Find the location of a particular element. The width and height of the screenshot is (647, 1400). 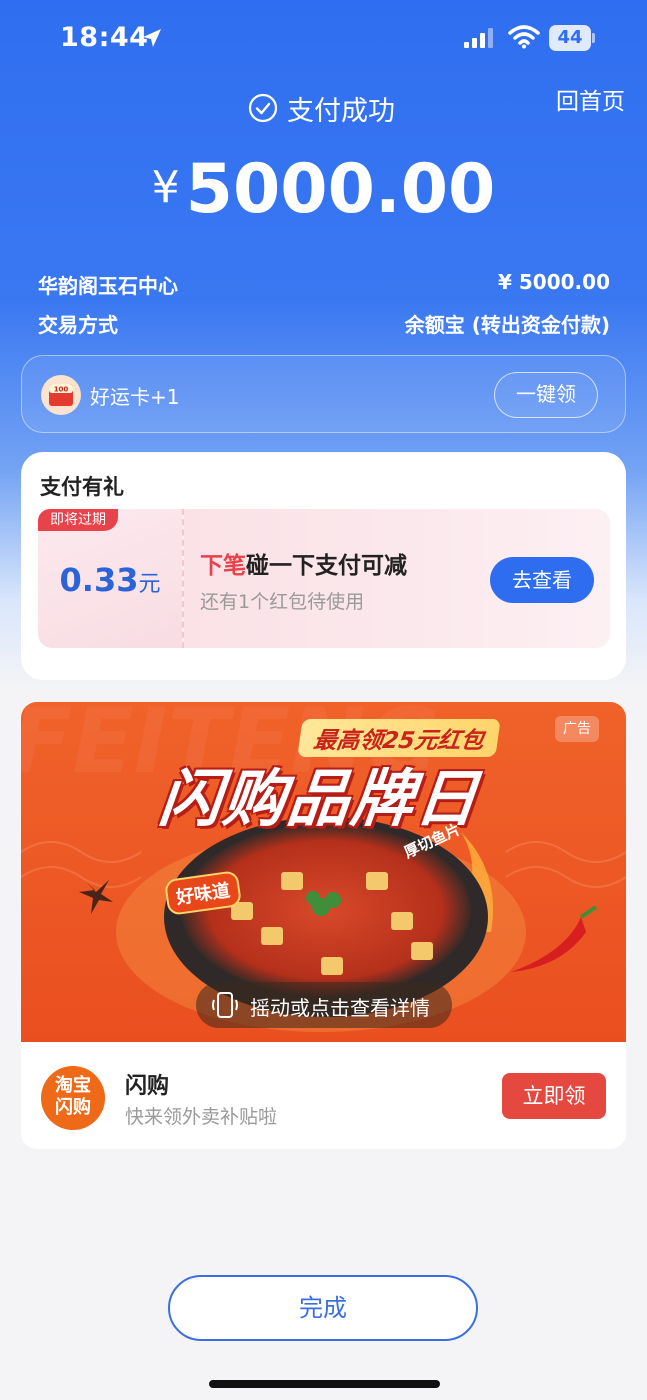

shake-phone-icon is located at coordinates (225, 1005).